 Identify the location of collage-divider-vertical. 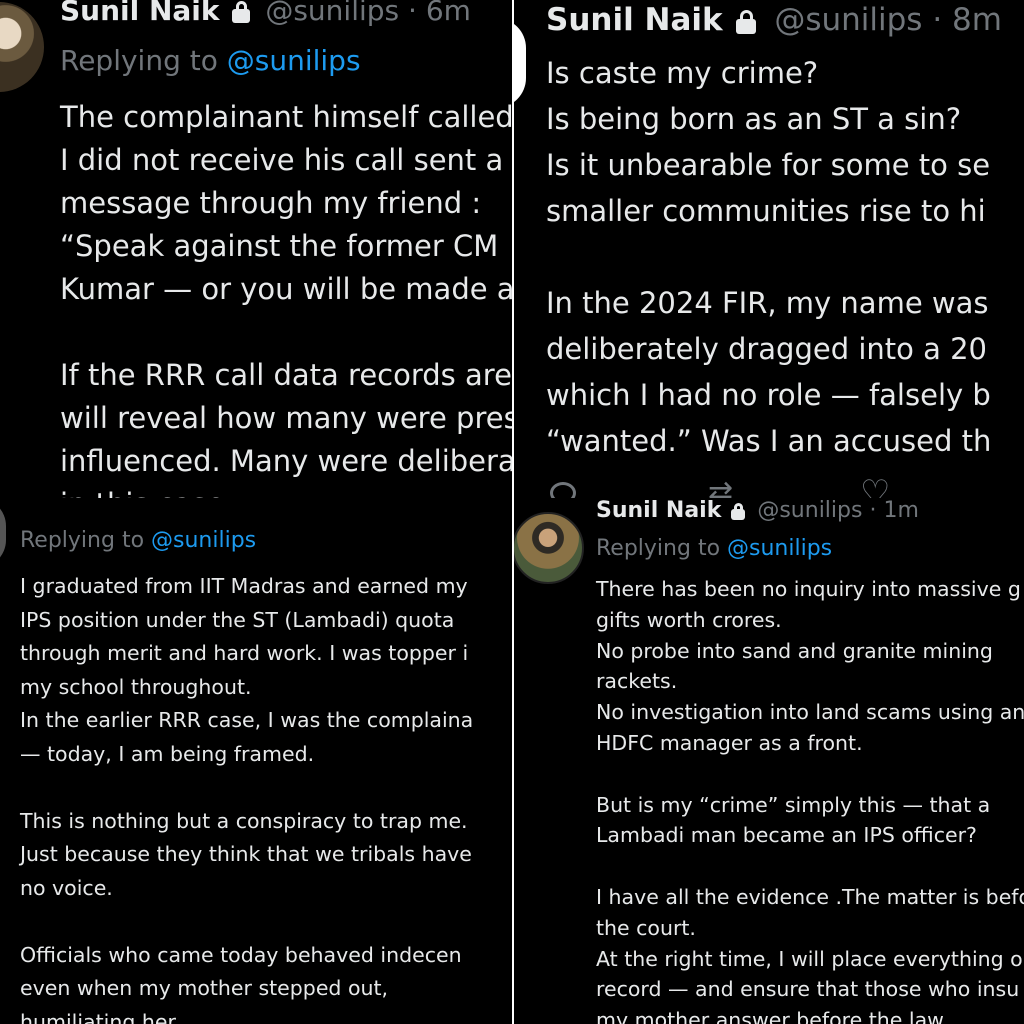
(513, 512).